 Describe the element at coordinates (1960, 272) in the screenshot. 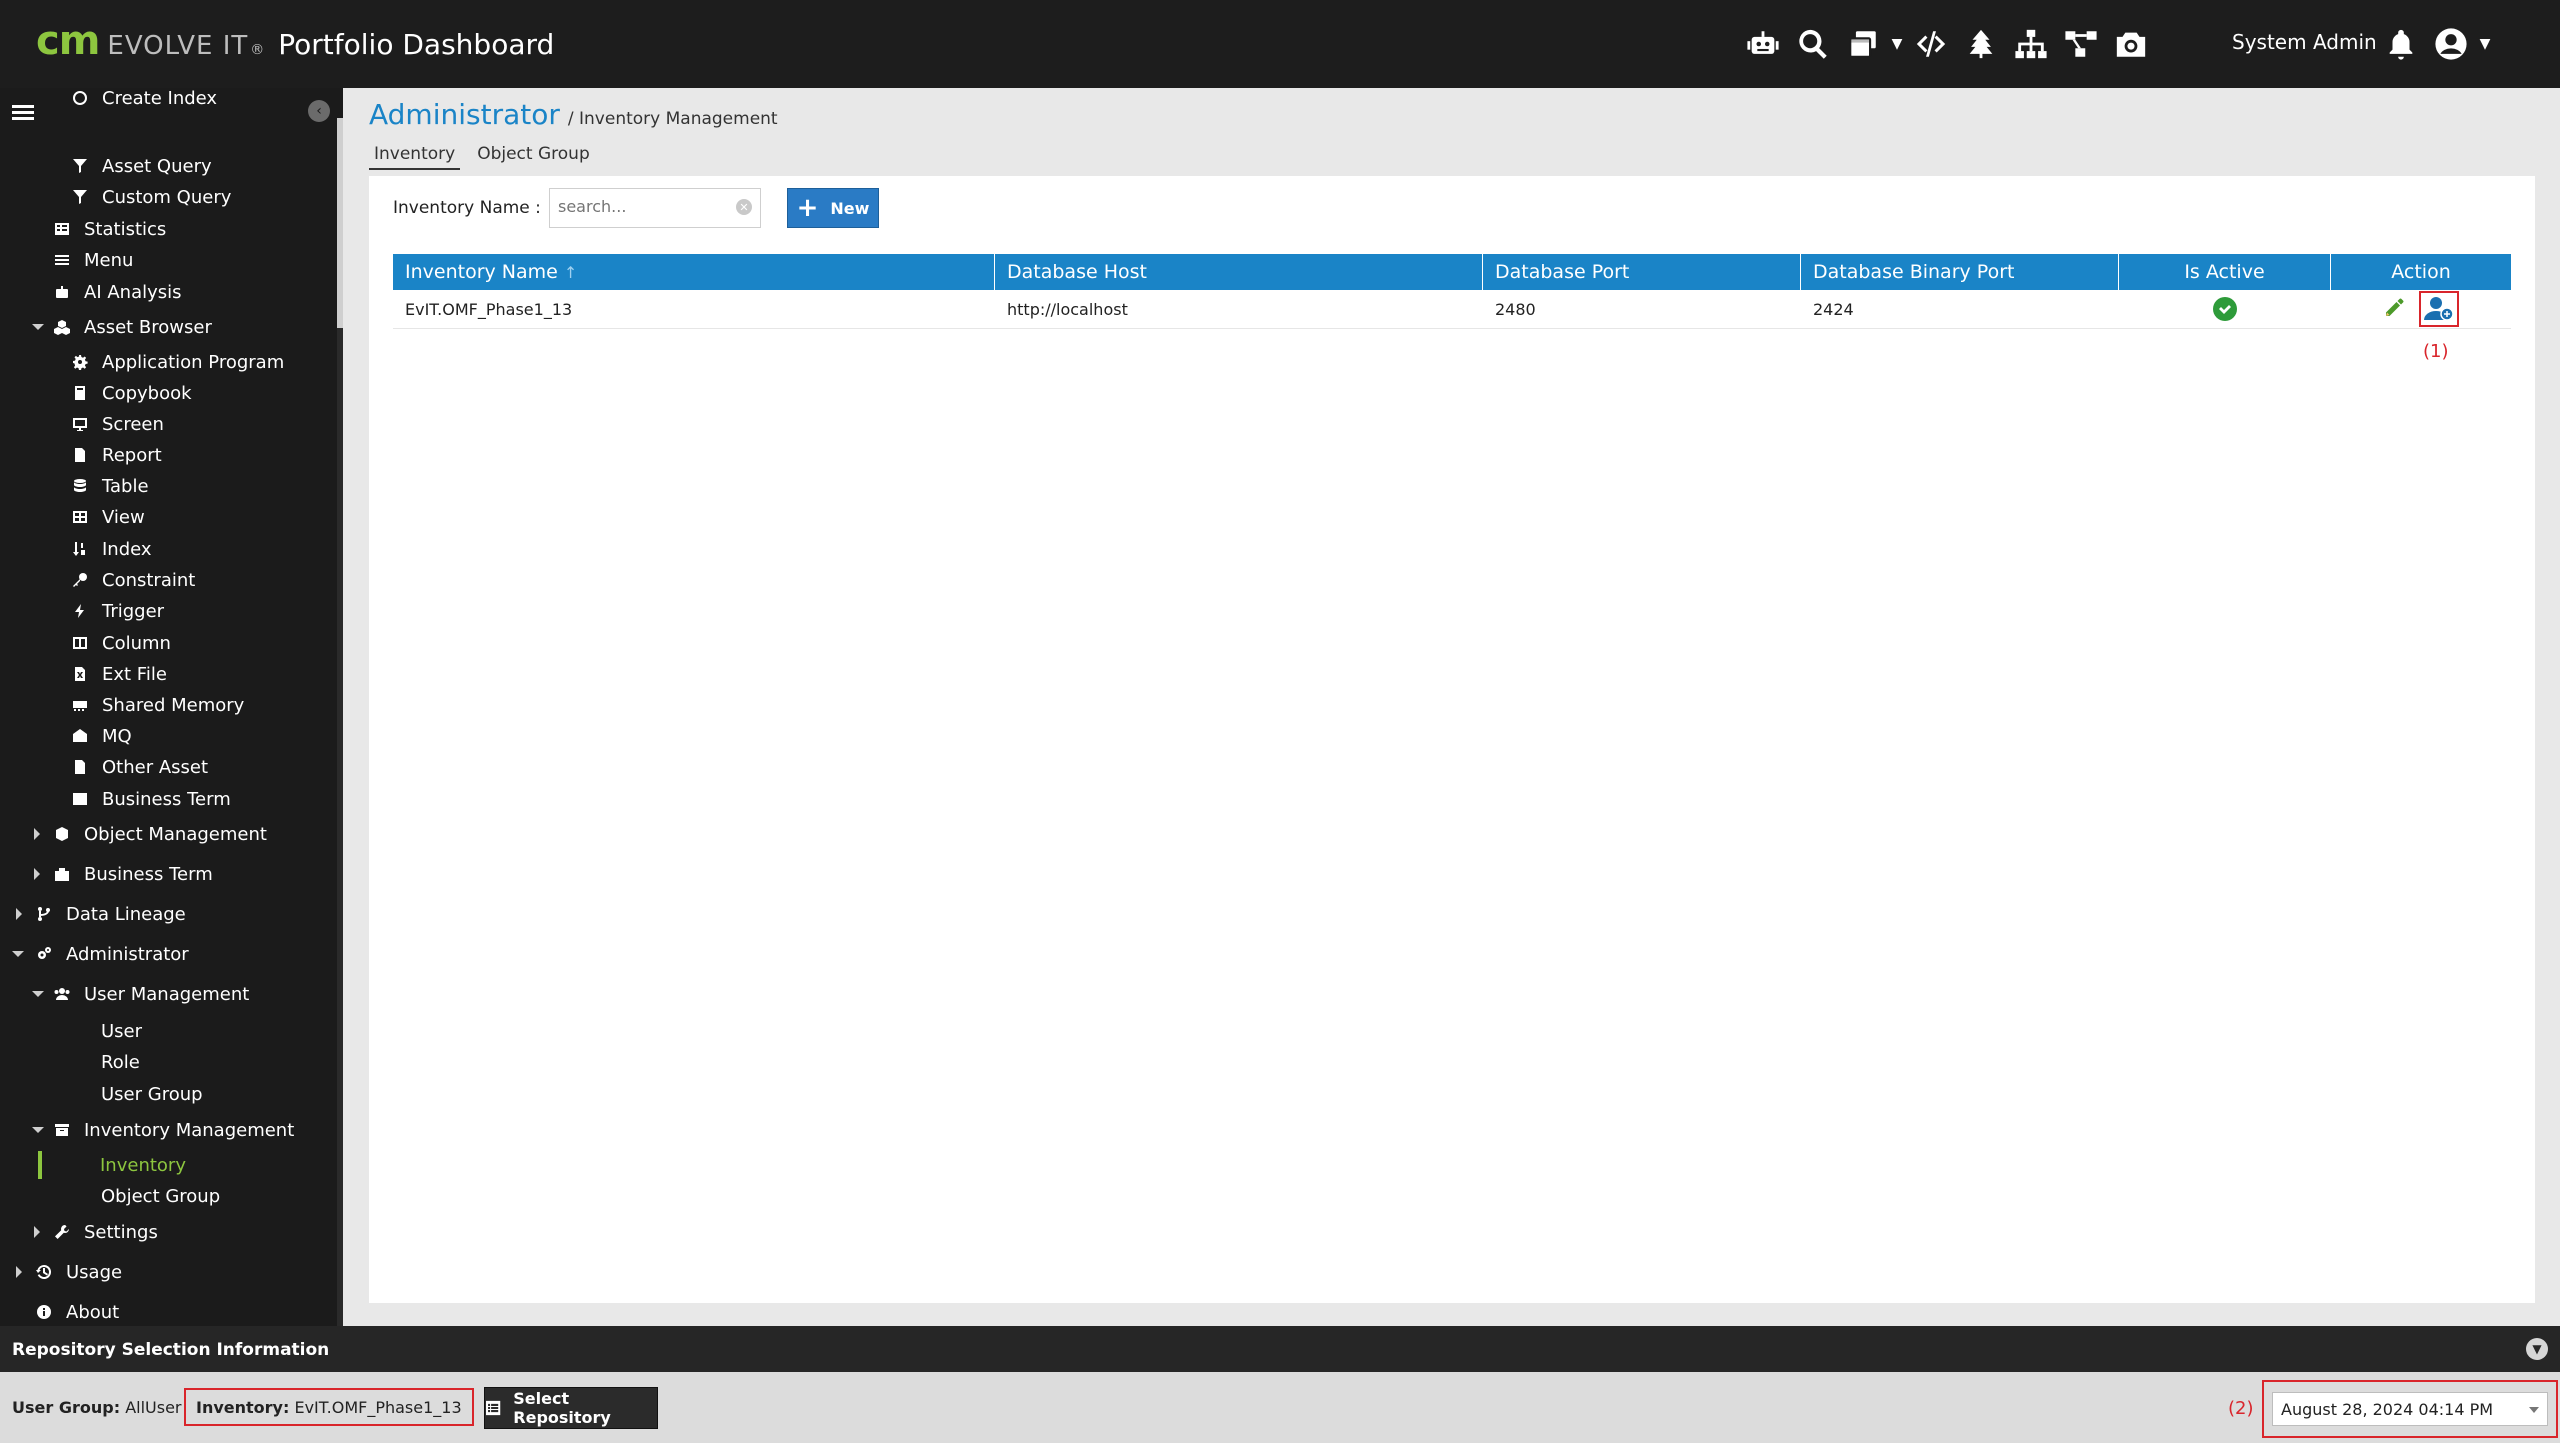

I see `column-header-database-binary-port: Database Binary Port` at that location.